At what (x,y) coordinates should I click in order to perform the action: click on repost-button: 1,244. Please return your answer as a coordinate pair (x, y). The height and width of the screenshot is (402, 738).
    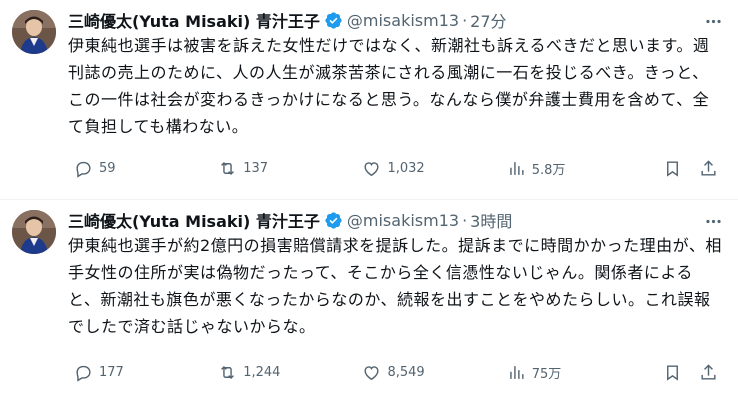
    Looking at the image, I should click on (290, 372).